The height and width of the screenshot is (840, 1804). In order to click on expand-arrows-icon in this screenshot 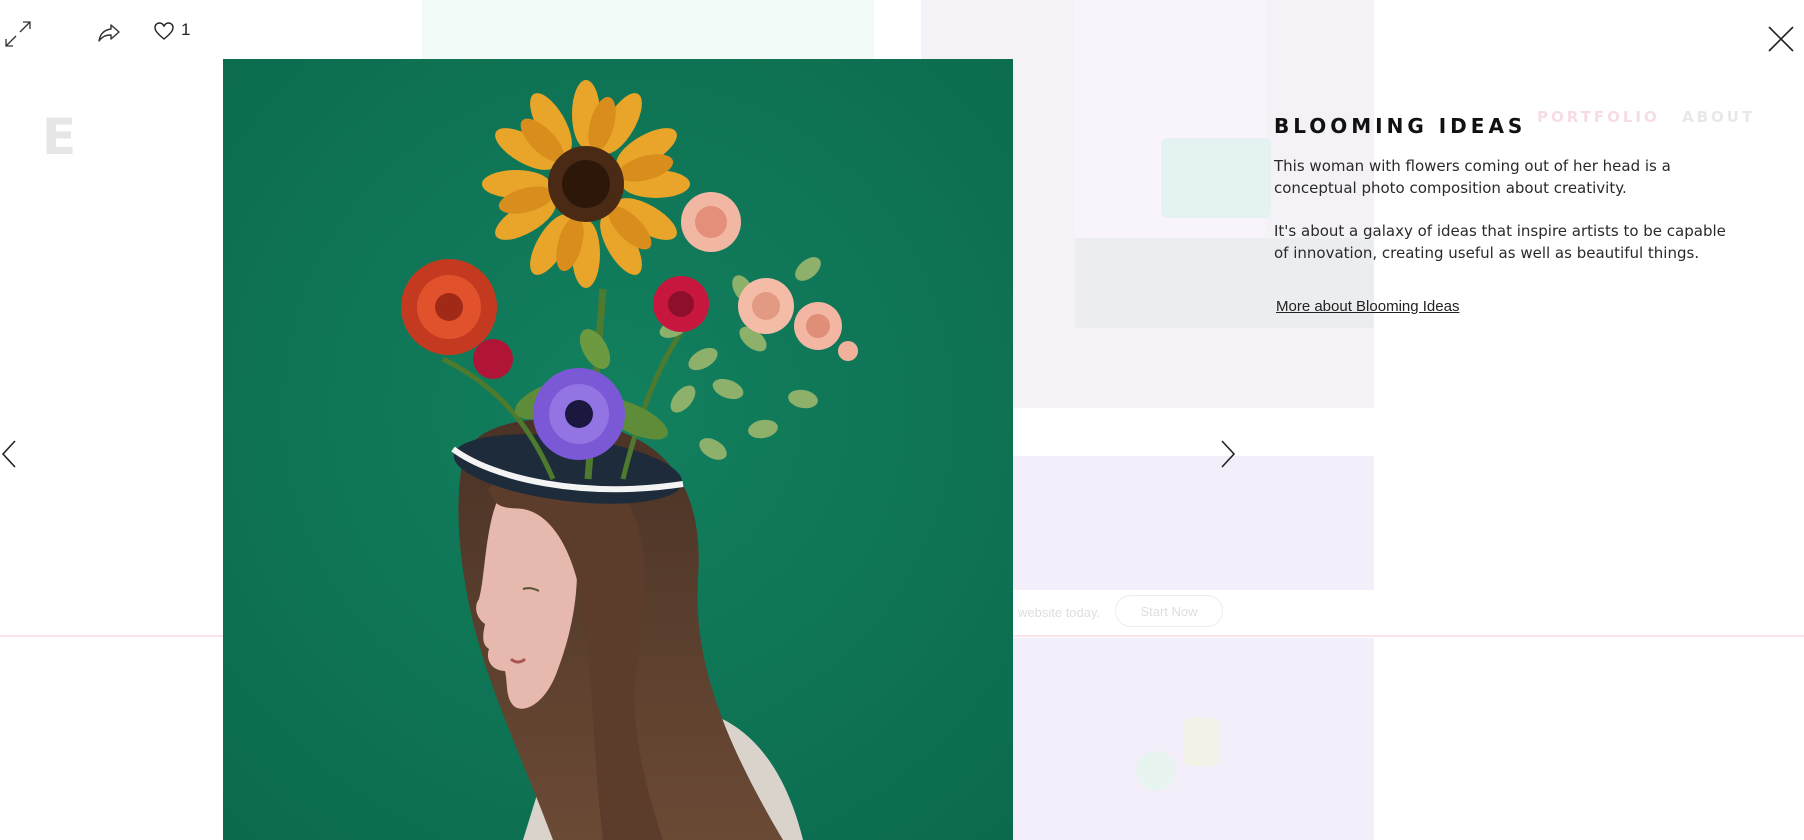, I will do `click(18, 34)`.